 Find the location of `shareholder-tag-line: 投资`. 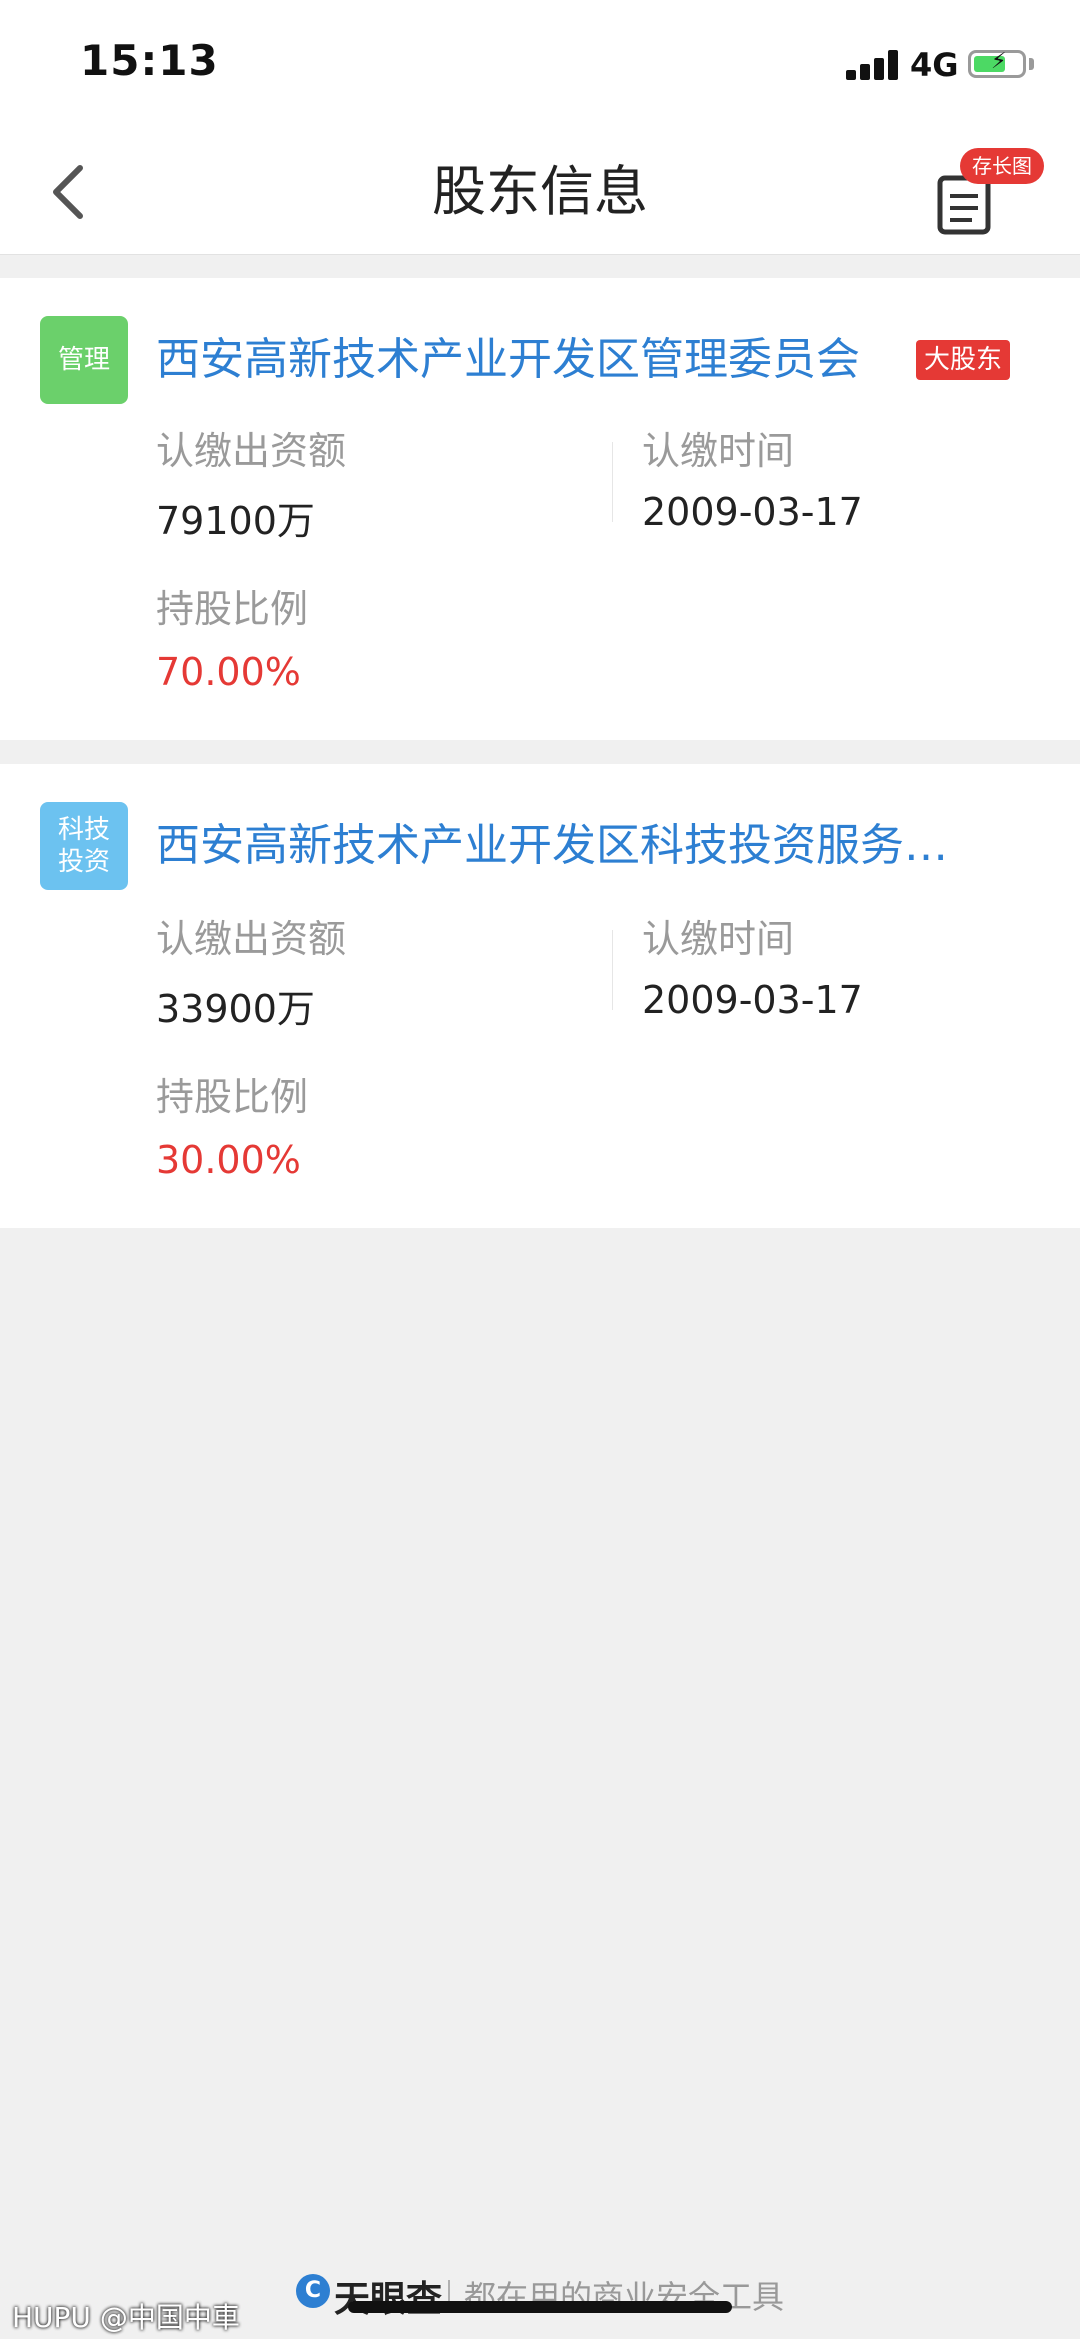

shareholder-tag-line: 投资 is located at coordinates (83, 862).